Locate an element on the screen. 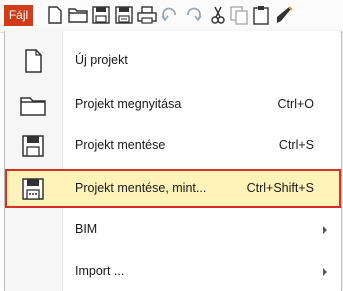  menu-item-shortcut: Ctrl+Shift+S is located at coordinates (280, 188).